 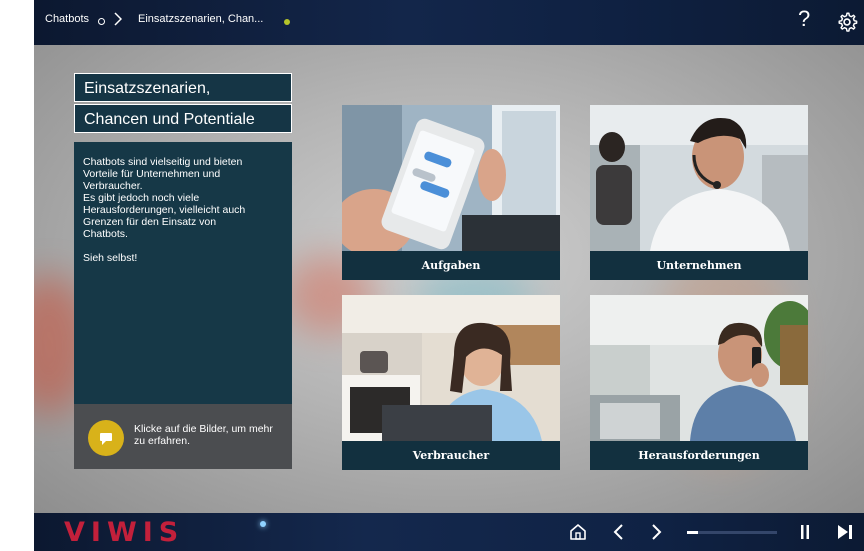 What do you see at coordinates (183, 87) in the screenshot?
I see `title-line-1: Einsatzszenarien,` at bounding box center [183, 87].